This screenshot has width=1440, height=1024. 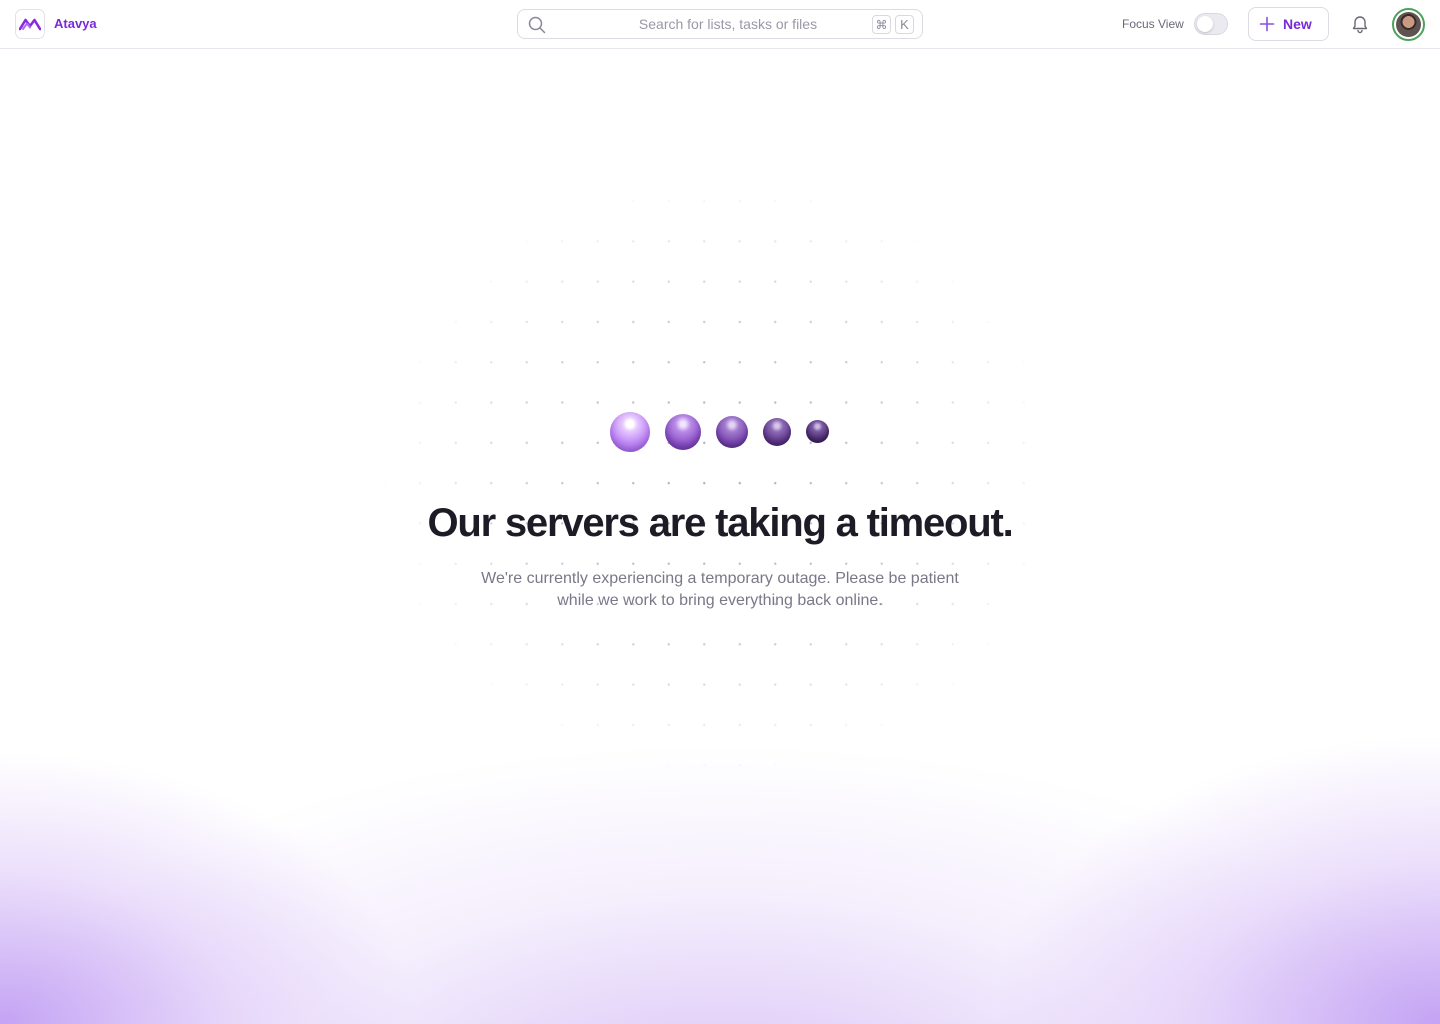 I want to click on new-button: New, so click(x=1288, y=24).